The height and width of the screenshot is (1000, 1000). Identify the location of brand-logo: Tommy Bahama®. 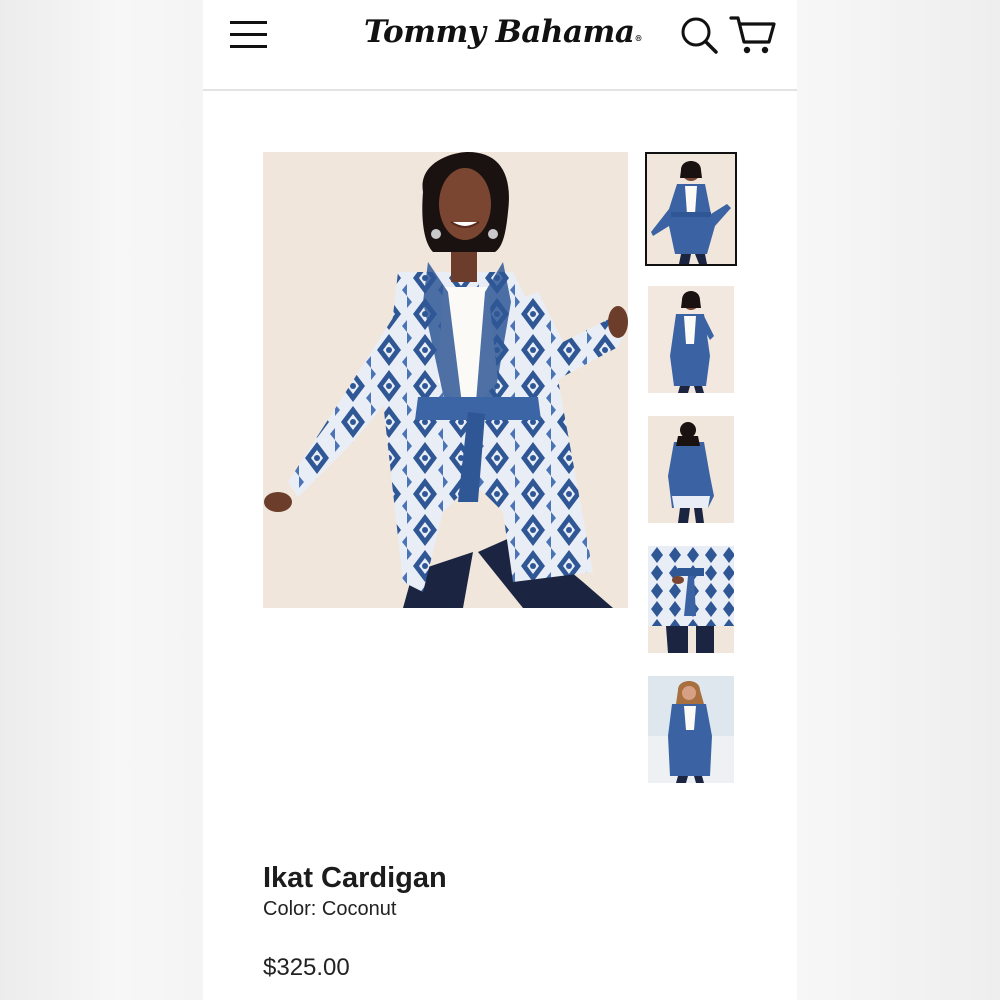
(503, 32).